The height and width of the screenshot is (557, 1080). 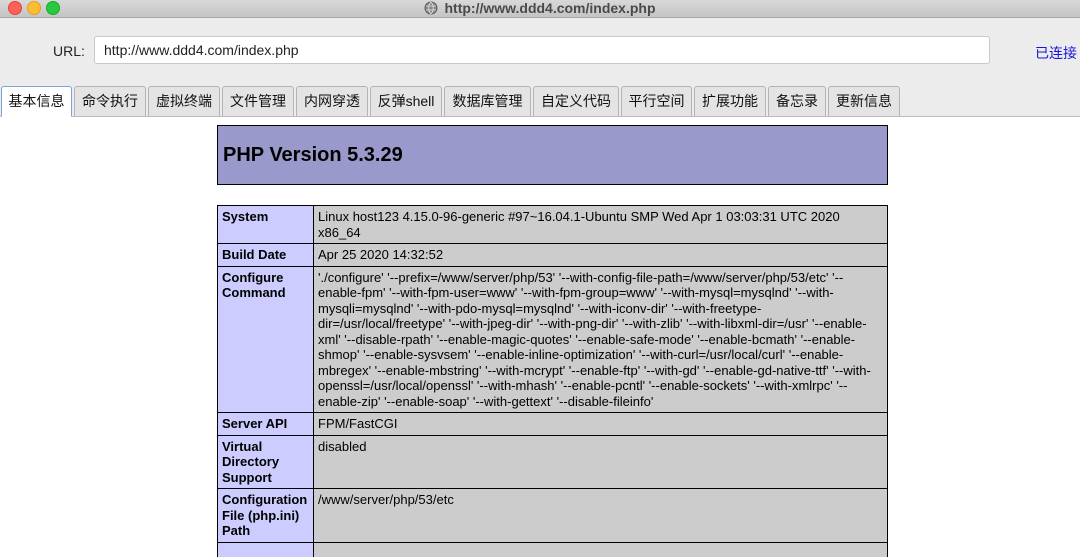 I want to click on table-row: Server API FPM/FastCGI, so click(x=552, y=424).